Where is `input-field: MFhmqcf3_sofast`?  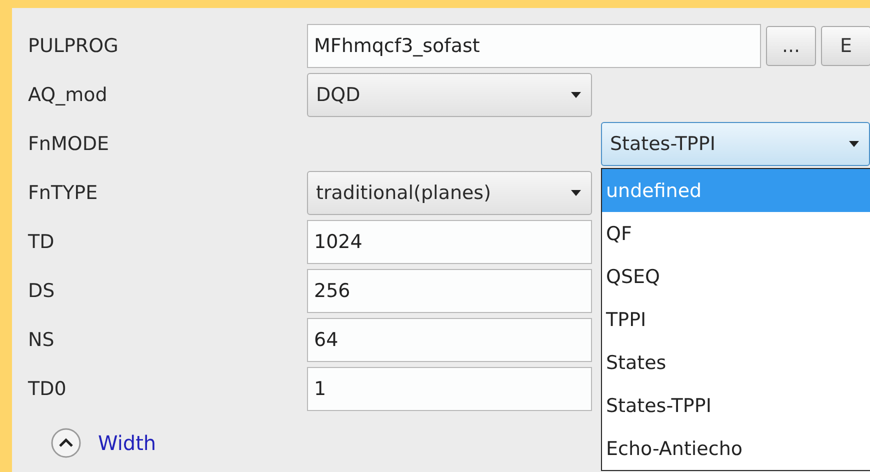
input-field: MFhmqcf3_sofast is located at coordinates (534, 46).